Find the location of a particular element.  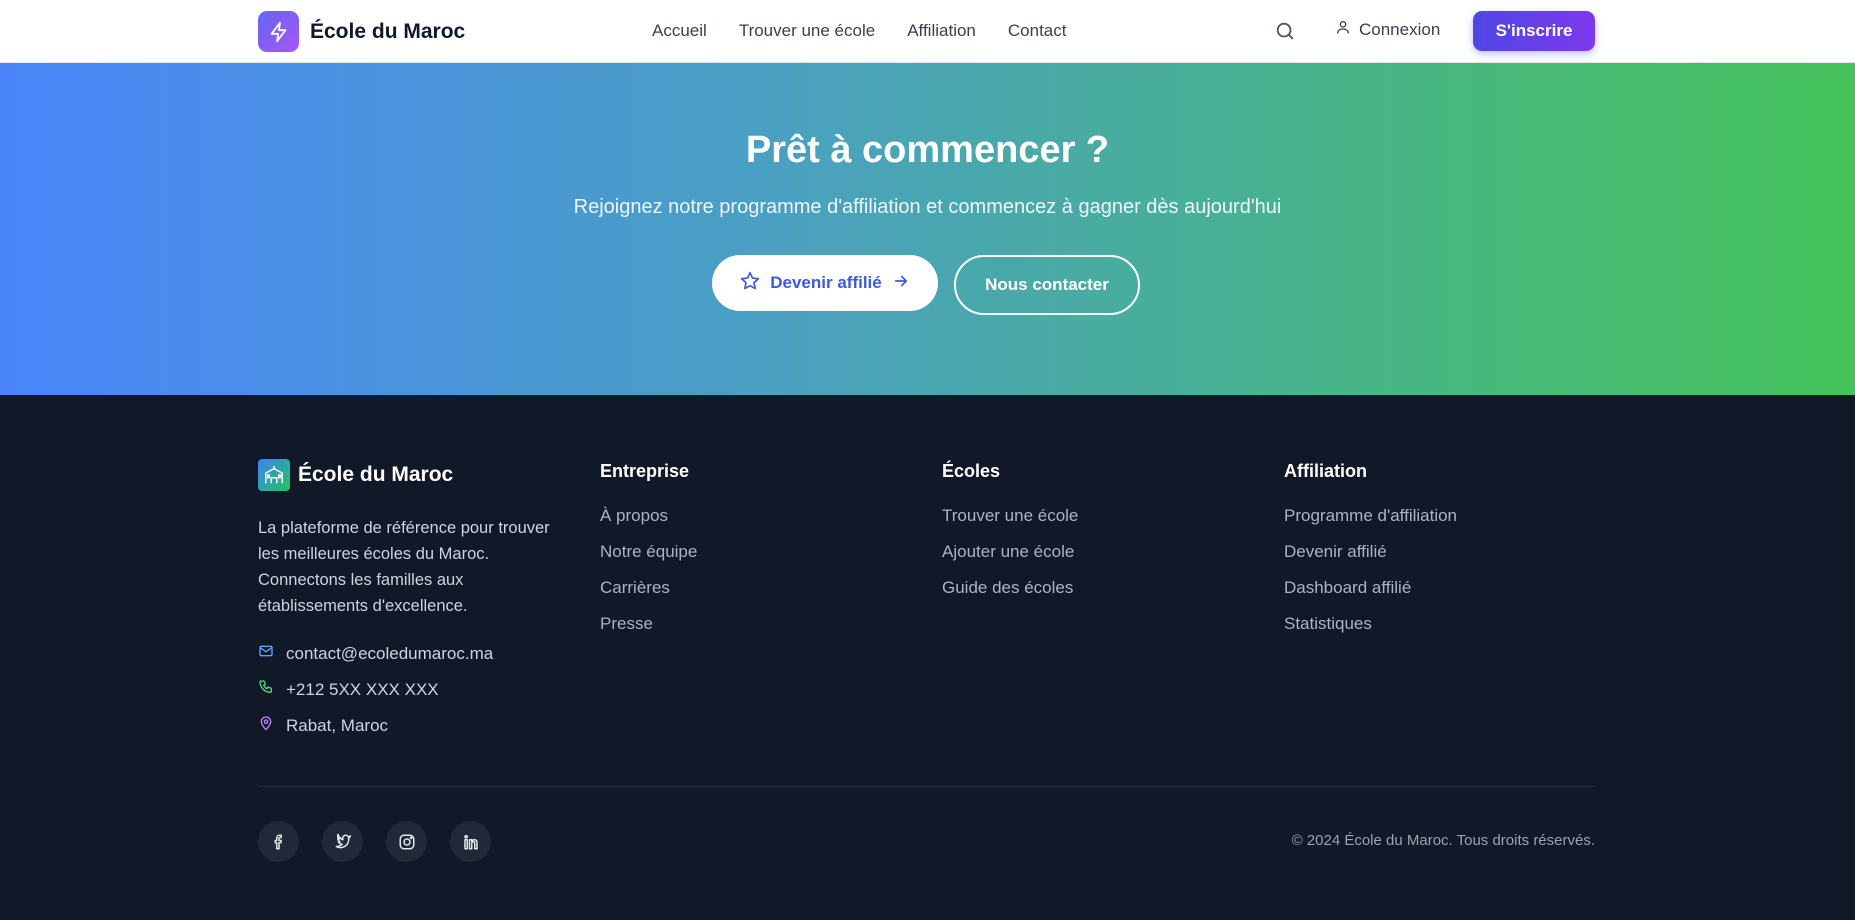

footer-link-guide-ecoles: Guide des écoles is located at coordinates (1010, 596).